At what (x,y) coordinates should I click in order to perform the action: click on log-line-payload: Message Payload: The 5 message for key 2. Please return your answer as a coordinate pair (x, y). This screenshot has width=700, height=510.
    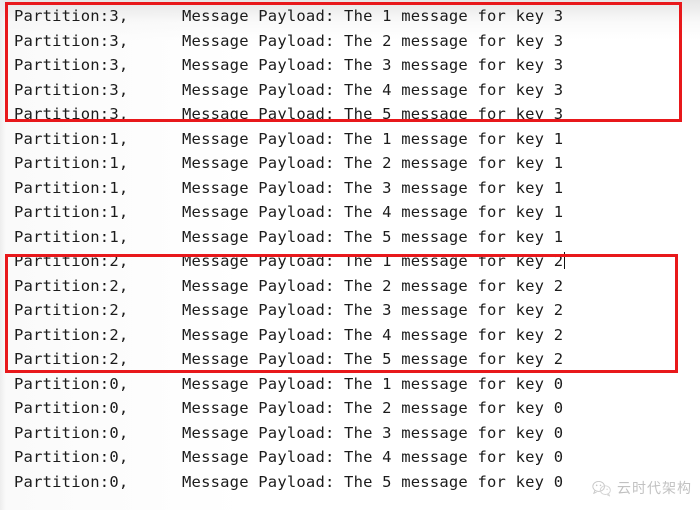
    Looking at the image, I should click on (373, 359).